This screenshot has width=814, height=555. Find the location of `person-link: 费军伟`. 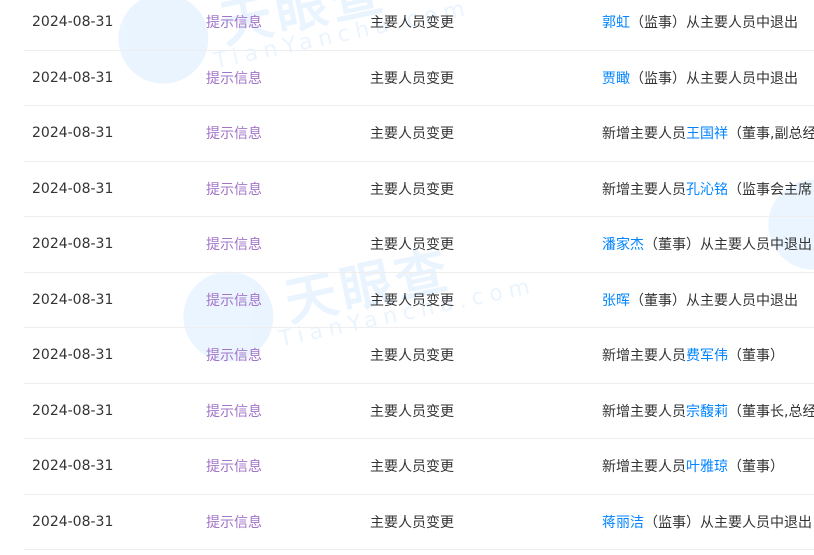

person-link: 费军伟 is located at coordinates (707, 356).